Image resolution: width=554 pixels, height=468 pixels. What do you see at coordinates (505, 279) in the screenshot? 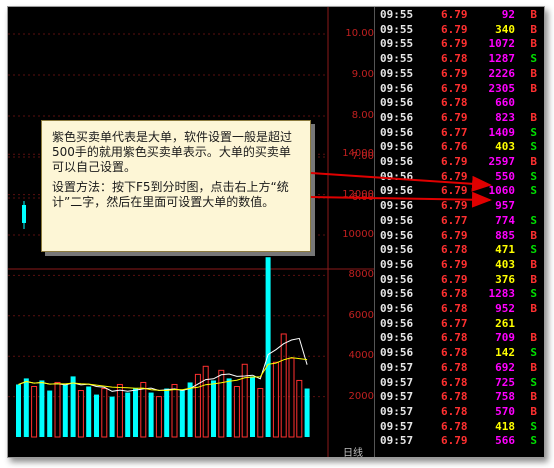
I see `tick-volume: 376` at bounding box center [505, 279].